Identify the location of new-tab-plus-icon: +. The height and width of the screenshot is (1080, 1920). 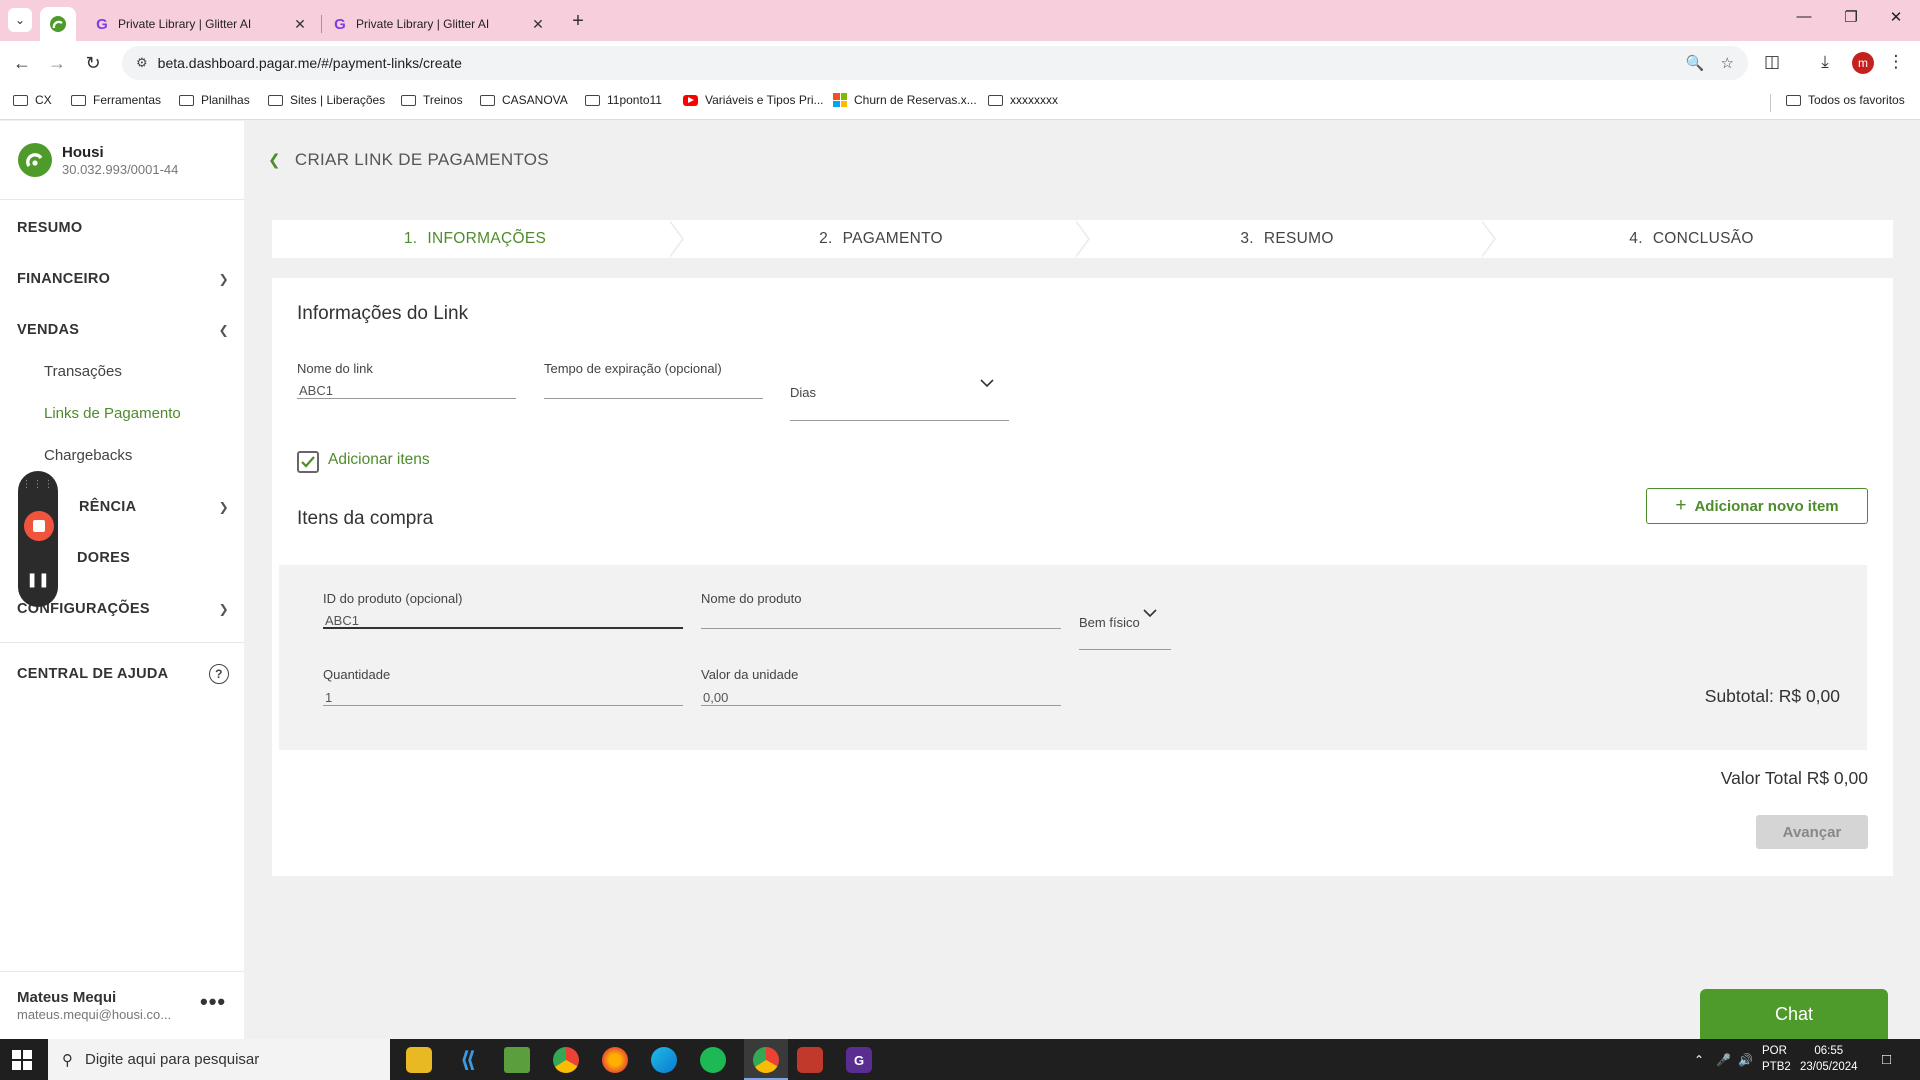
(578, 21).